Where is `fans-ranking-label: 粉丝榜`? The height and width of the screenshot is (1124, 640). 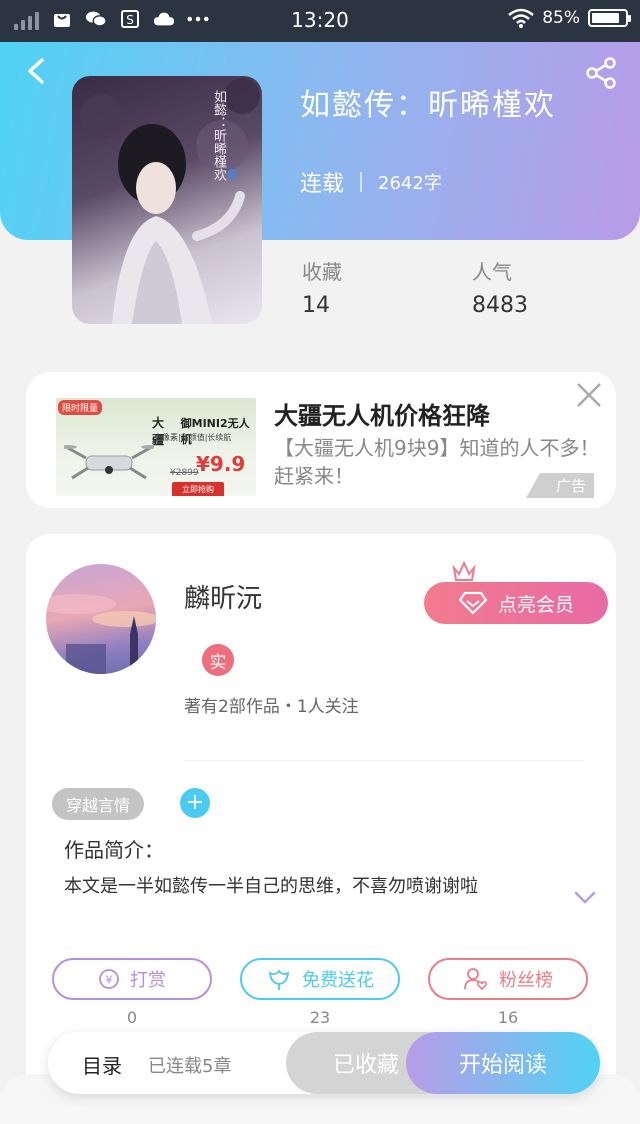 fans-ranking-label: 粉丝榜 is located at coordinates (526, 980).